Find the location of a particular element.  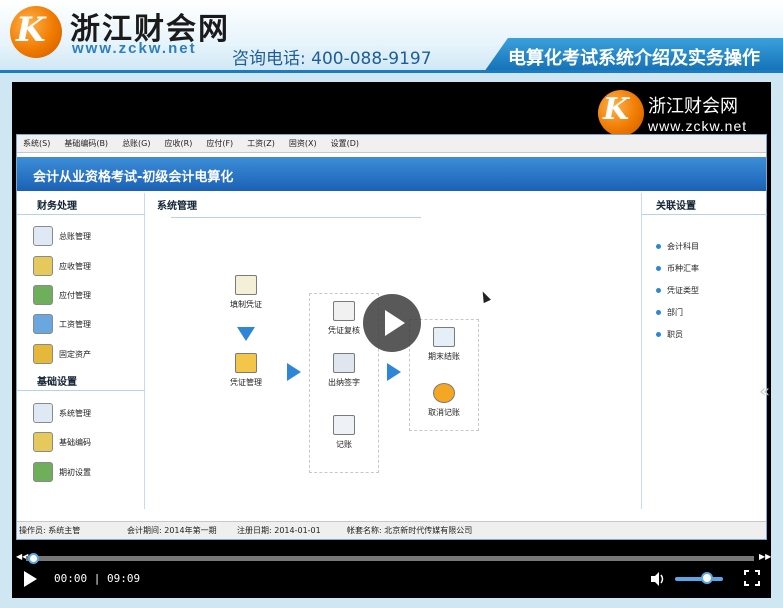

nav-payable: 应付管理 is located at coordinates (62, 295).